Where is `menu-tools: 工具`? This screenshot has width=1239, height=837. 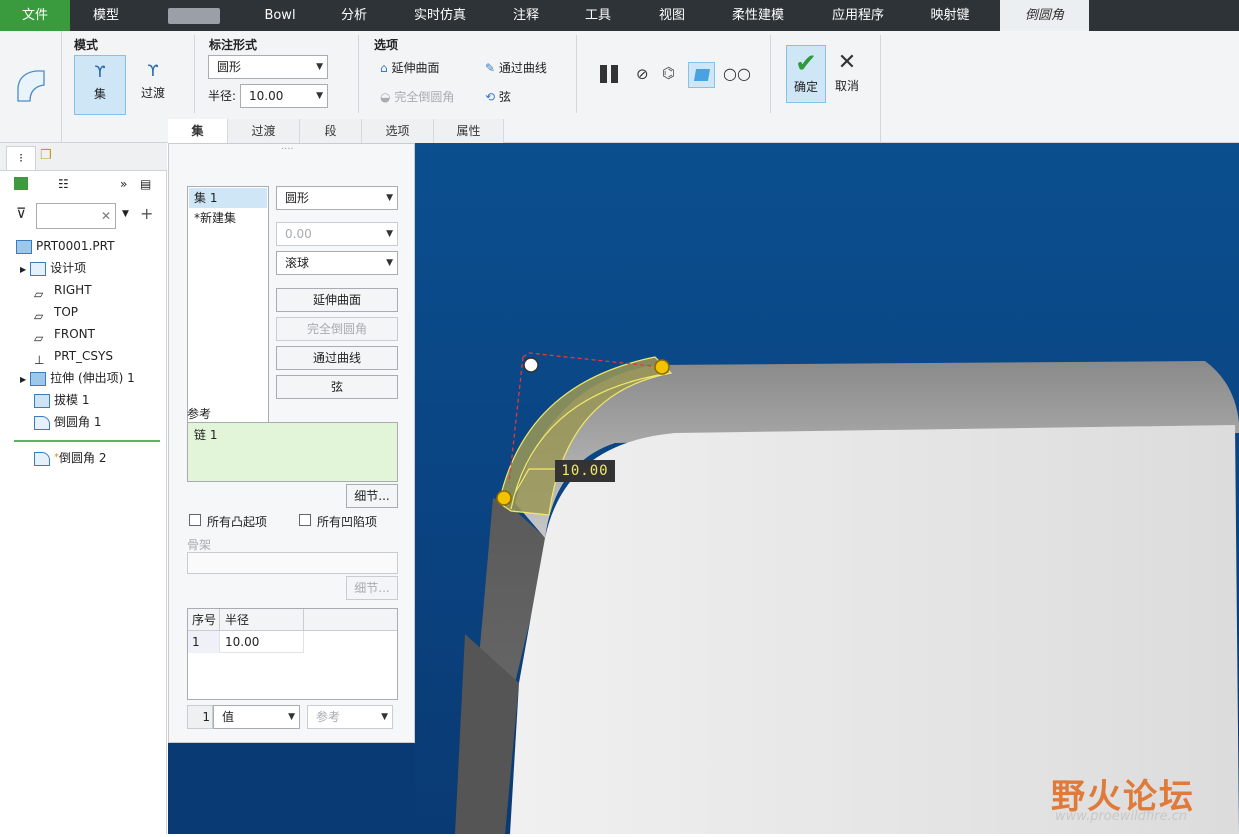 menu-tools: 工具 is located at coordinates (598, 15).